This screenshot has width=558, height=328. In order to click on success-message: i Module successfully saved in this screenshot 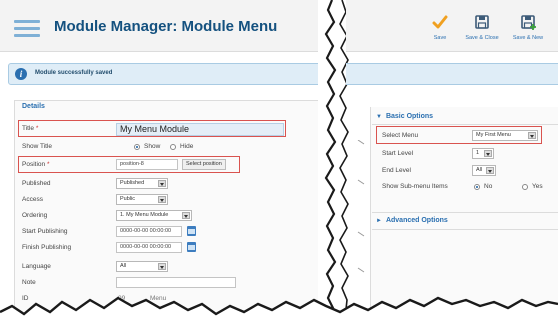, I will do `click(168, 74)`.